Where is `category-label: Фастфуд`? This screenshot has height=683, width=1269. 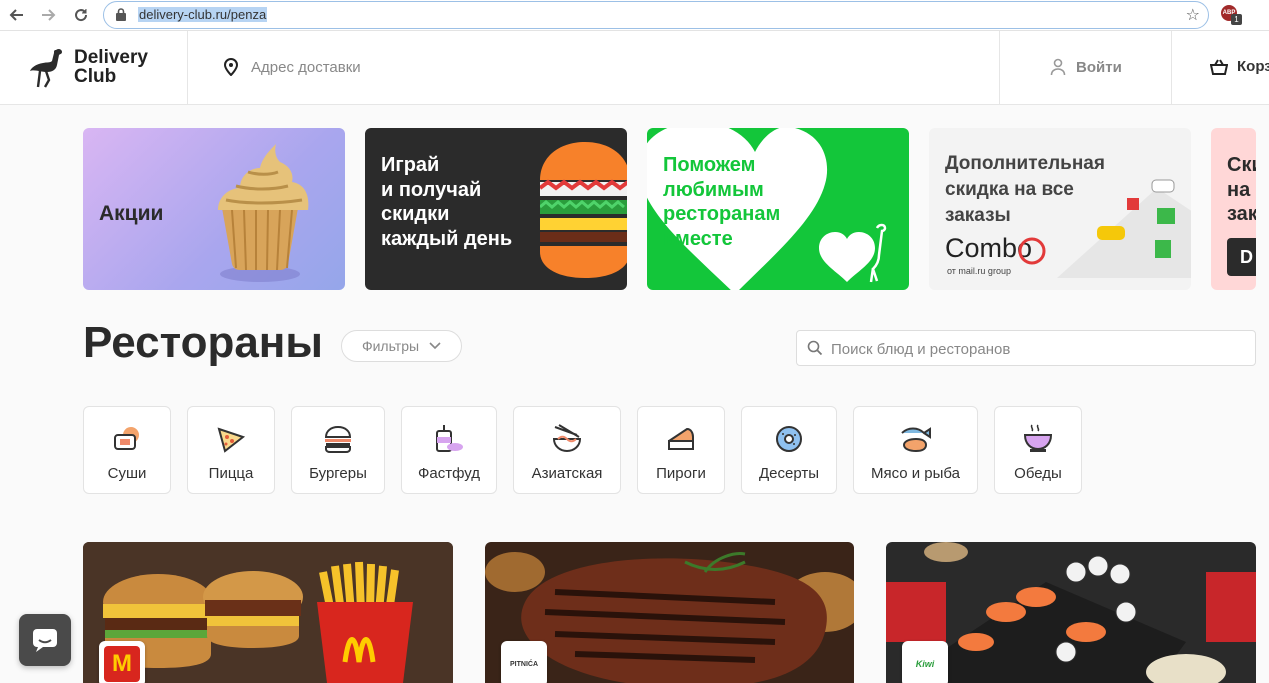 category-label: Фастфуд is located at coordinates (449, 473).